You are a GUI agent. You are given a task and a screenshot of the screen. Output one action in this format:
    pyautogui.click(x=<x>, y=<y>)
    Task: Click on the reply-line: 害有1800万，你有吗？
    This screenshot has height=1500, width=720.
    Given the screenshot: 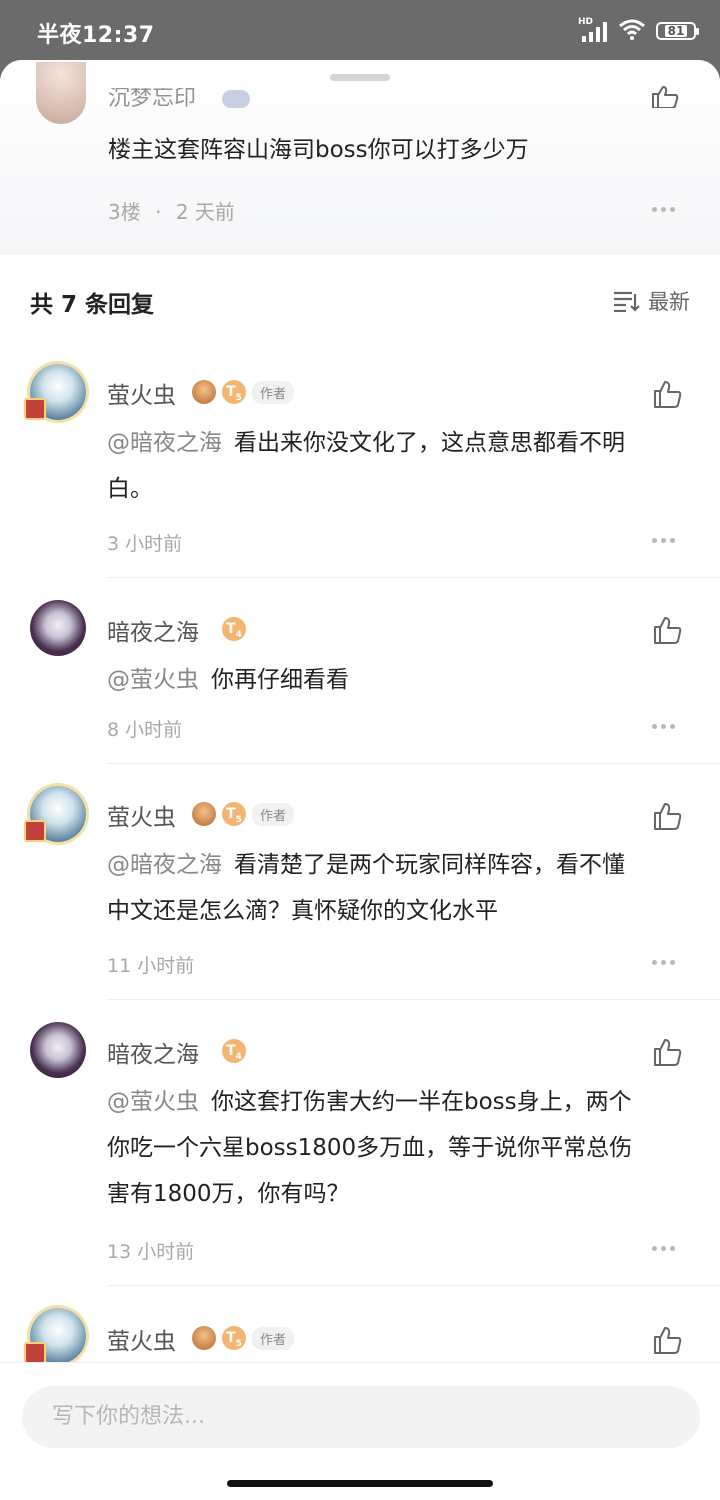 What is the action you would take?
    pyautogui.click(x=228, y=1194)
    